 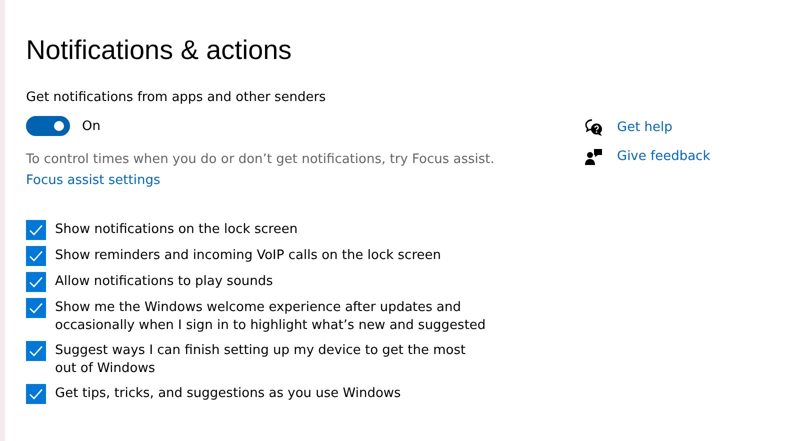 What do you see at coordinates (176, 230) in the screenshot?
I see `option-label: Show notifications on the lock screen` at bounding box center [176, 230].